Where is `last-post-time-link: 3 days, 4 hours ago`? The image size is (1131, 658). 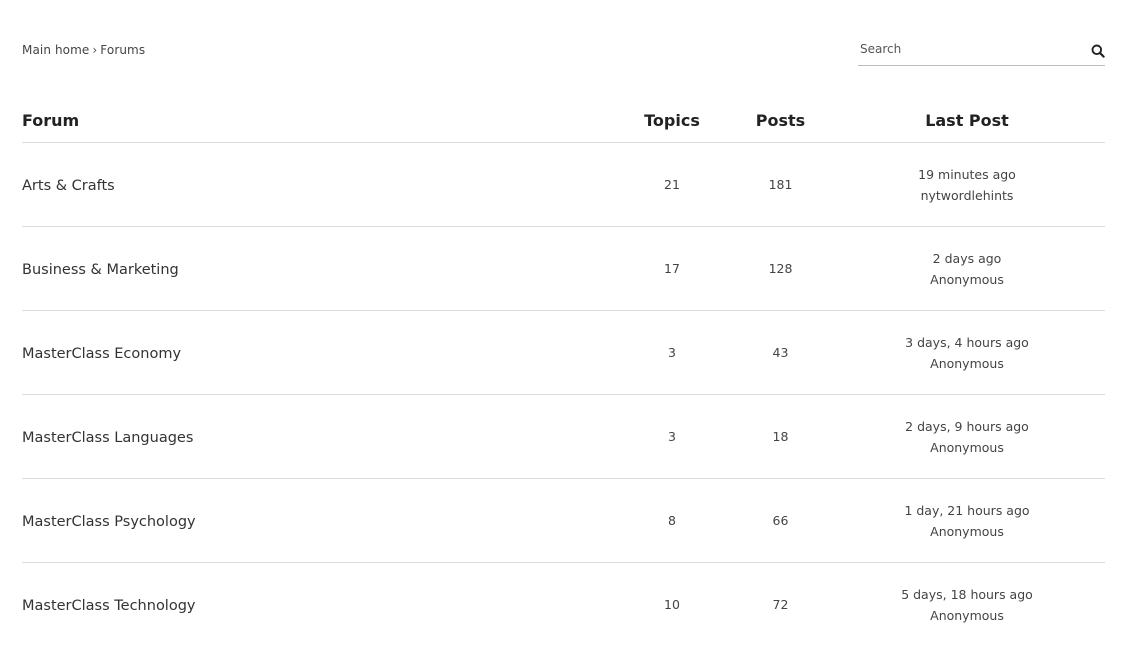
last-post-time-link: 3 days, 4 hours ago is located at coordinates (967, 342).